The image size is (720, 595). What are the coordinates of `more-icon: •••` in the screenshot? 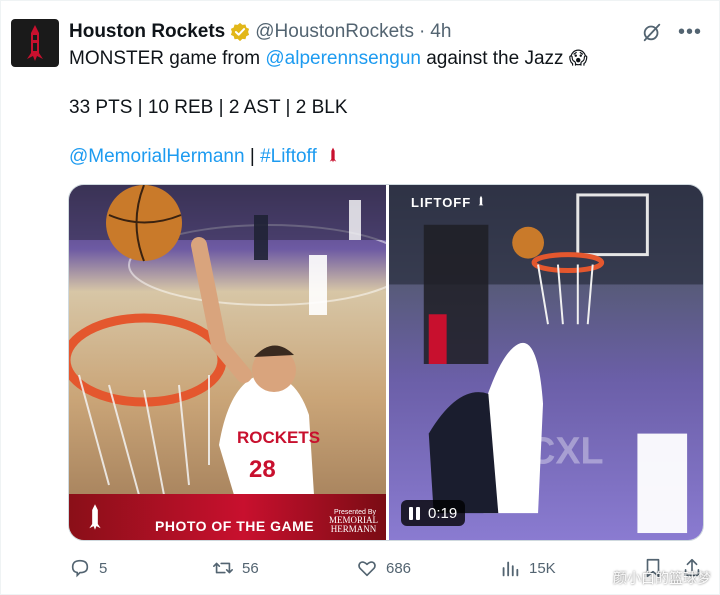 It's located at (689, 32).